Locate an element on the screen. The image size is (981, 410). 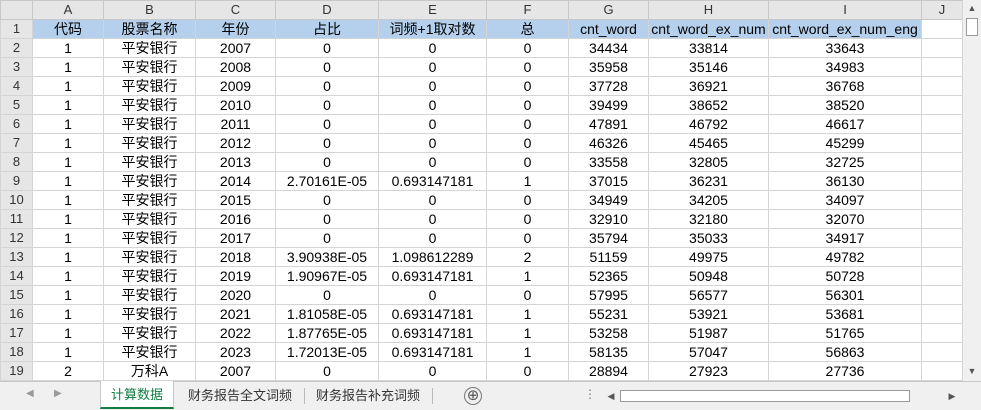
cell: 33814 is located at coordinates (708, 48).